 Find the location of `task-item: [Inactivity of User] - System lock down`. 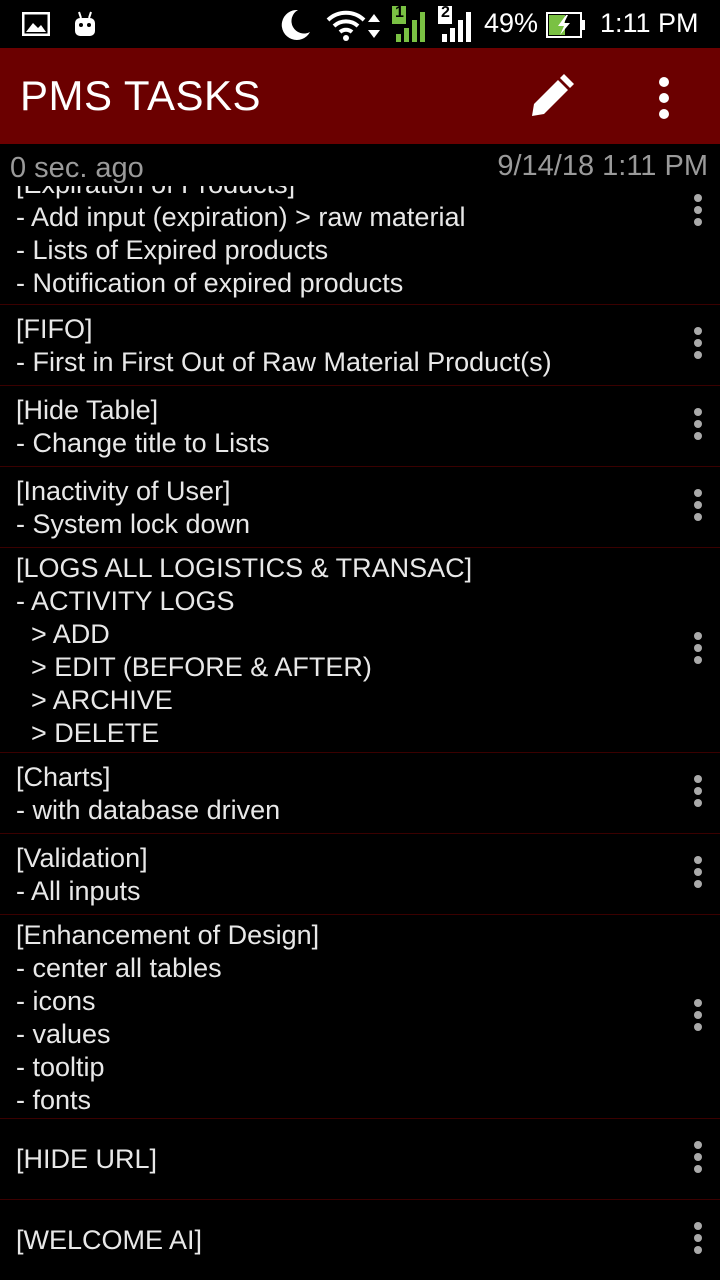

task-item: [Inactivity of User] - System lock down is located at coordinates (360, 507).